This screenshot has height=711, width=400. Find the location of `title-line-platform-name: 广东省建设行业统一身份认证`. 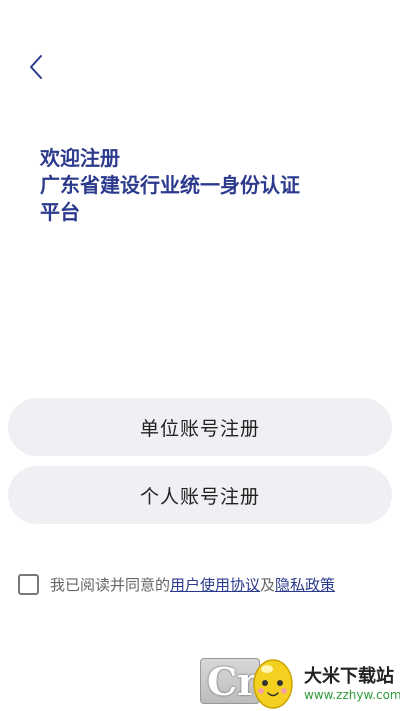

title-line-platform-name: 广东省建设行业统一身份认证 is located at coordinates (170, 185).